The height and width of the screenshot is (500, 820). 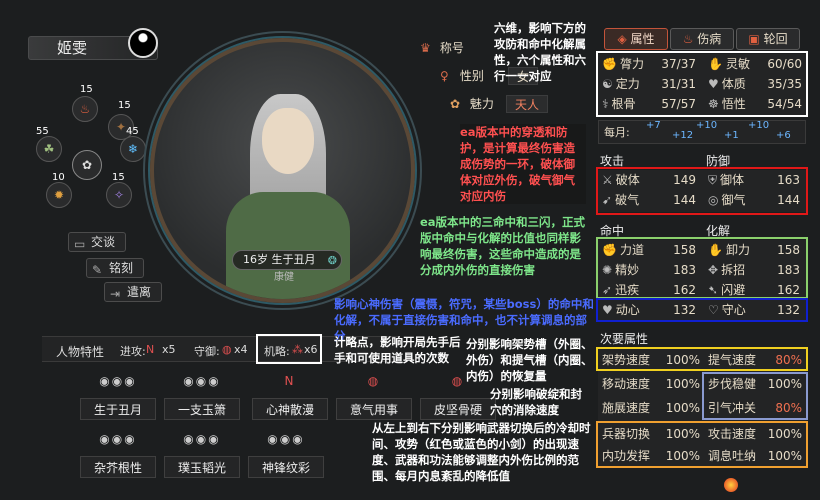 I want to click on trait-name: 杂芥根性, so click(x=118, y=467).